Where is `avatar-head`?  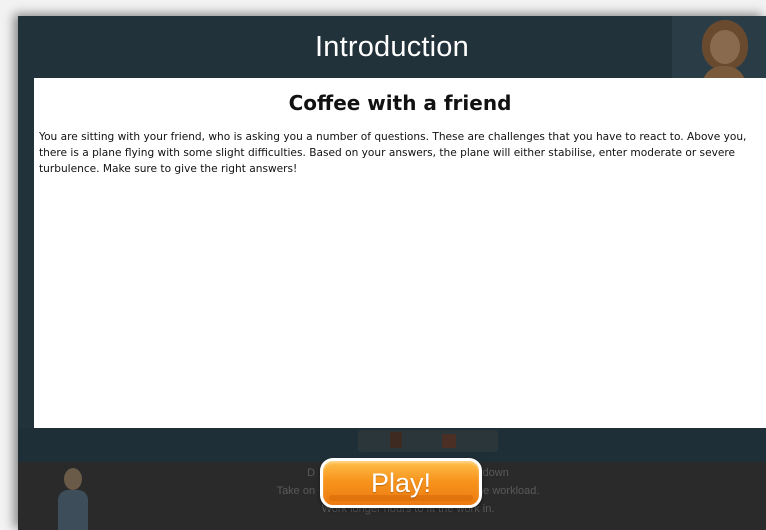
avatar-head is located at coordinates (73, 479).